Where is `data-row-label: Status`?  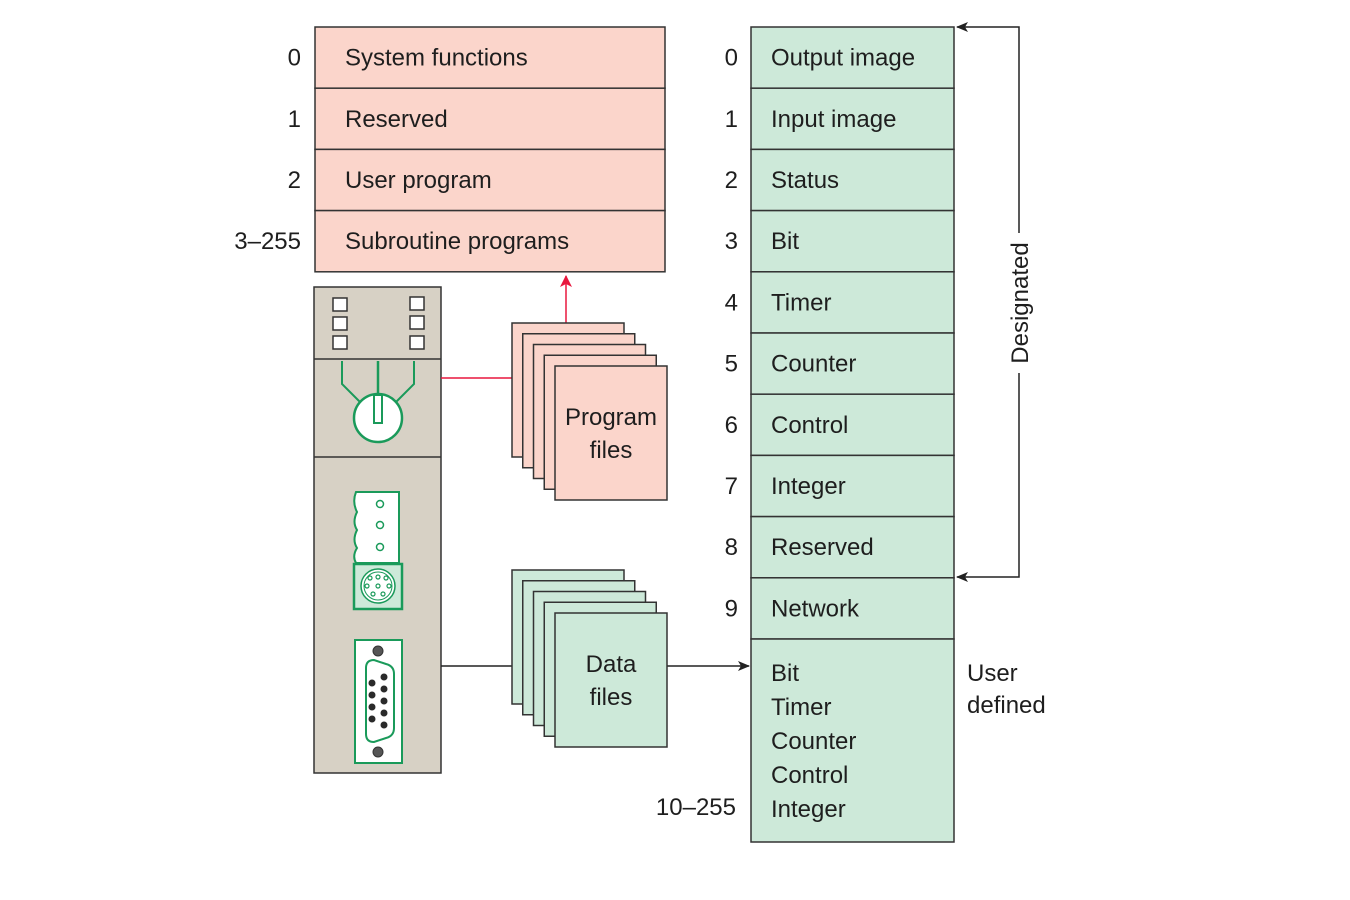 data-row-label: Status is located at coordinates (805, 180).